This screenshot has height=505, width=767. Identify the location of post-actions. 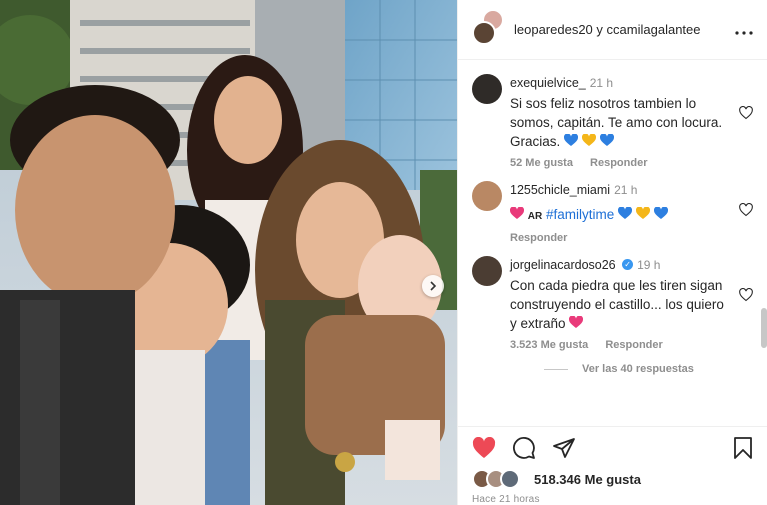
(612, 447).